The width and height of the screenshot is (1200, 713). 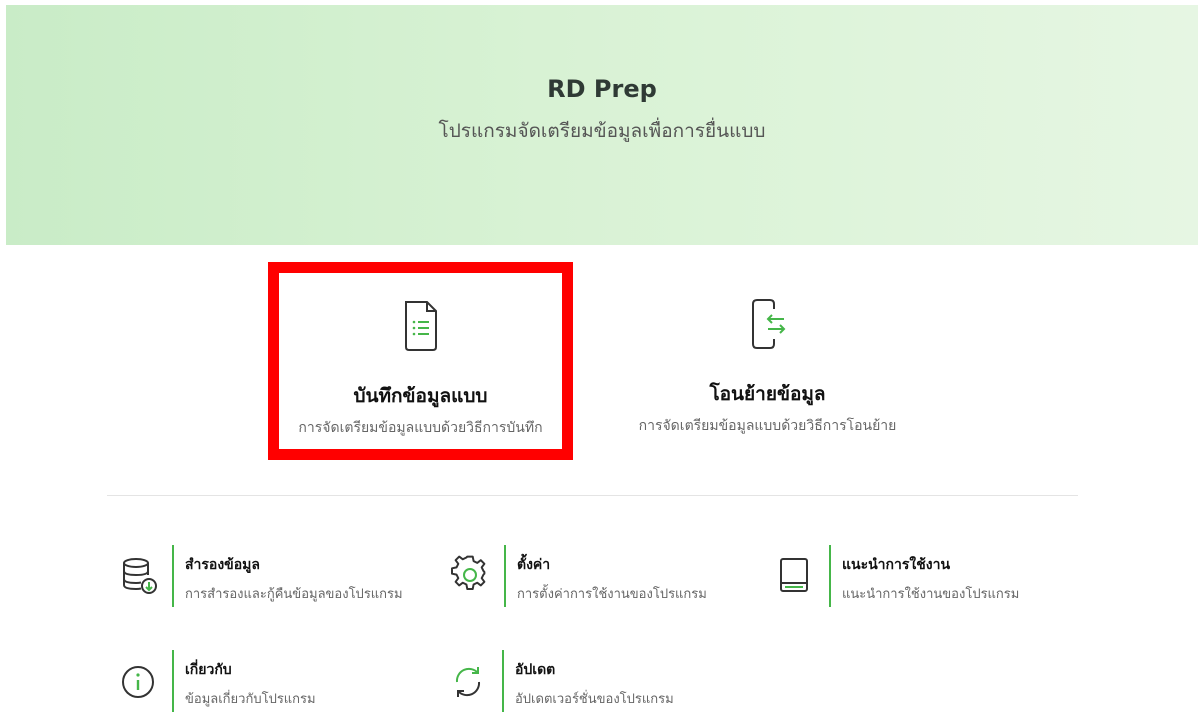 I want to click on tool-description: อัปเดตเวอร์ชั่นของโปรแกรม, so click(x=594, y=699).